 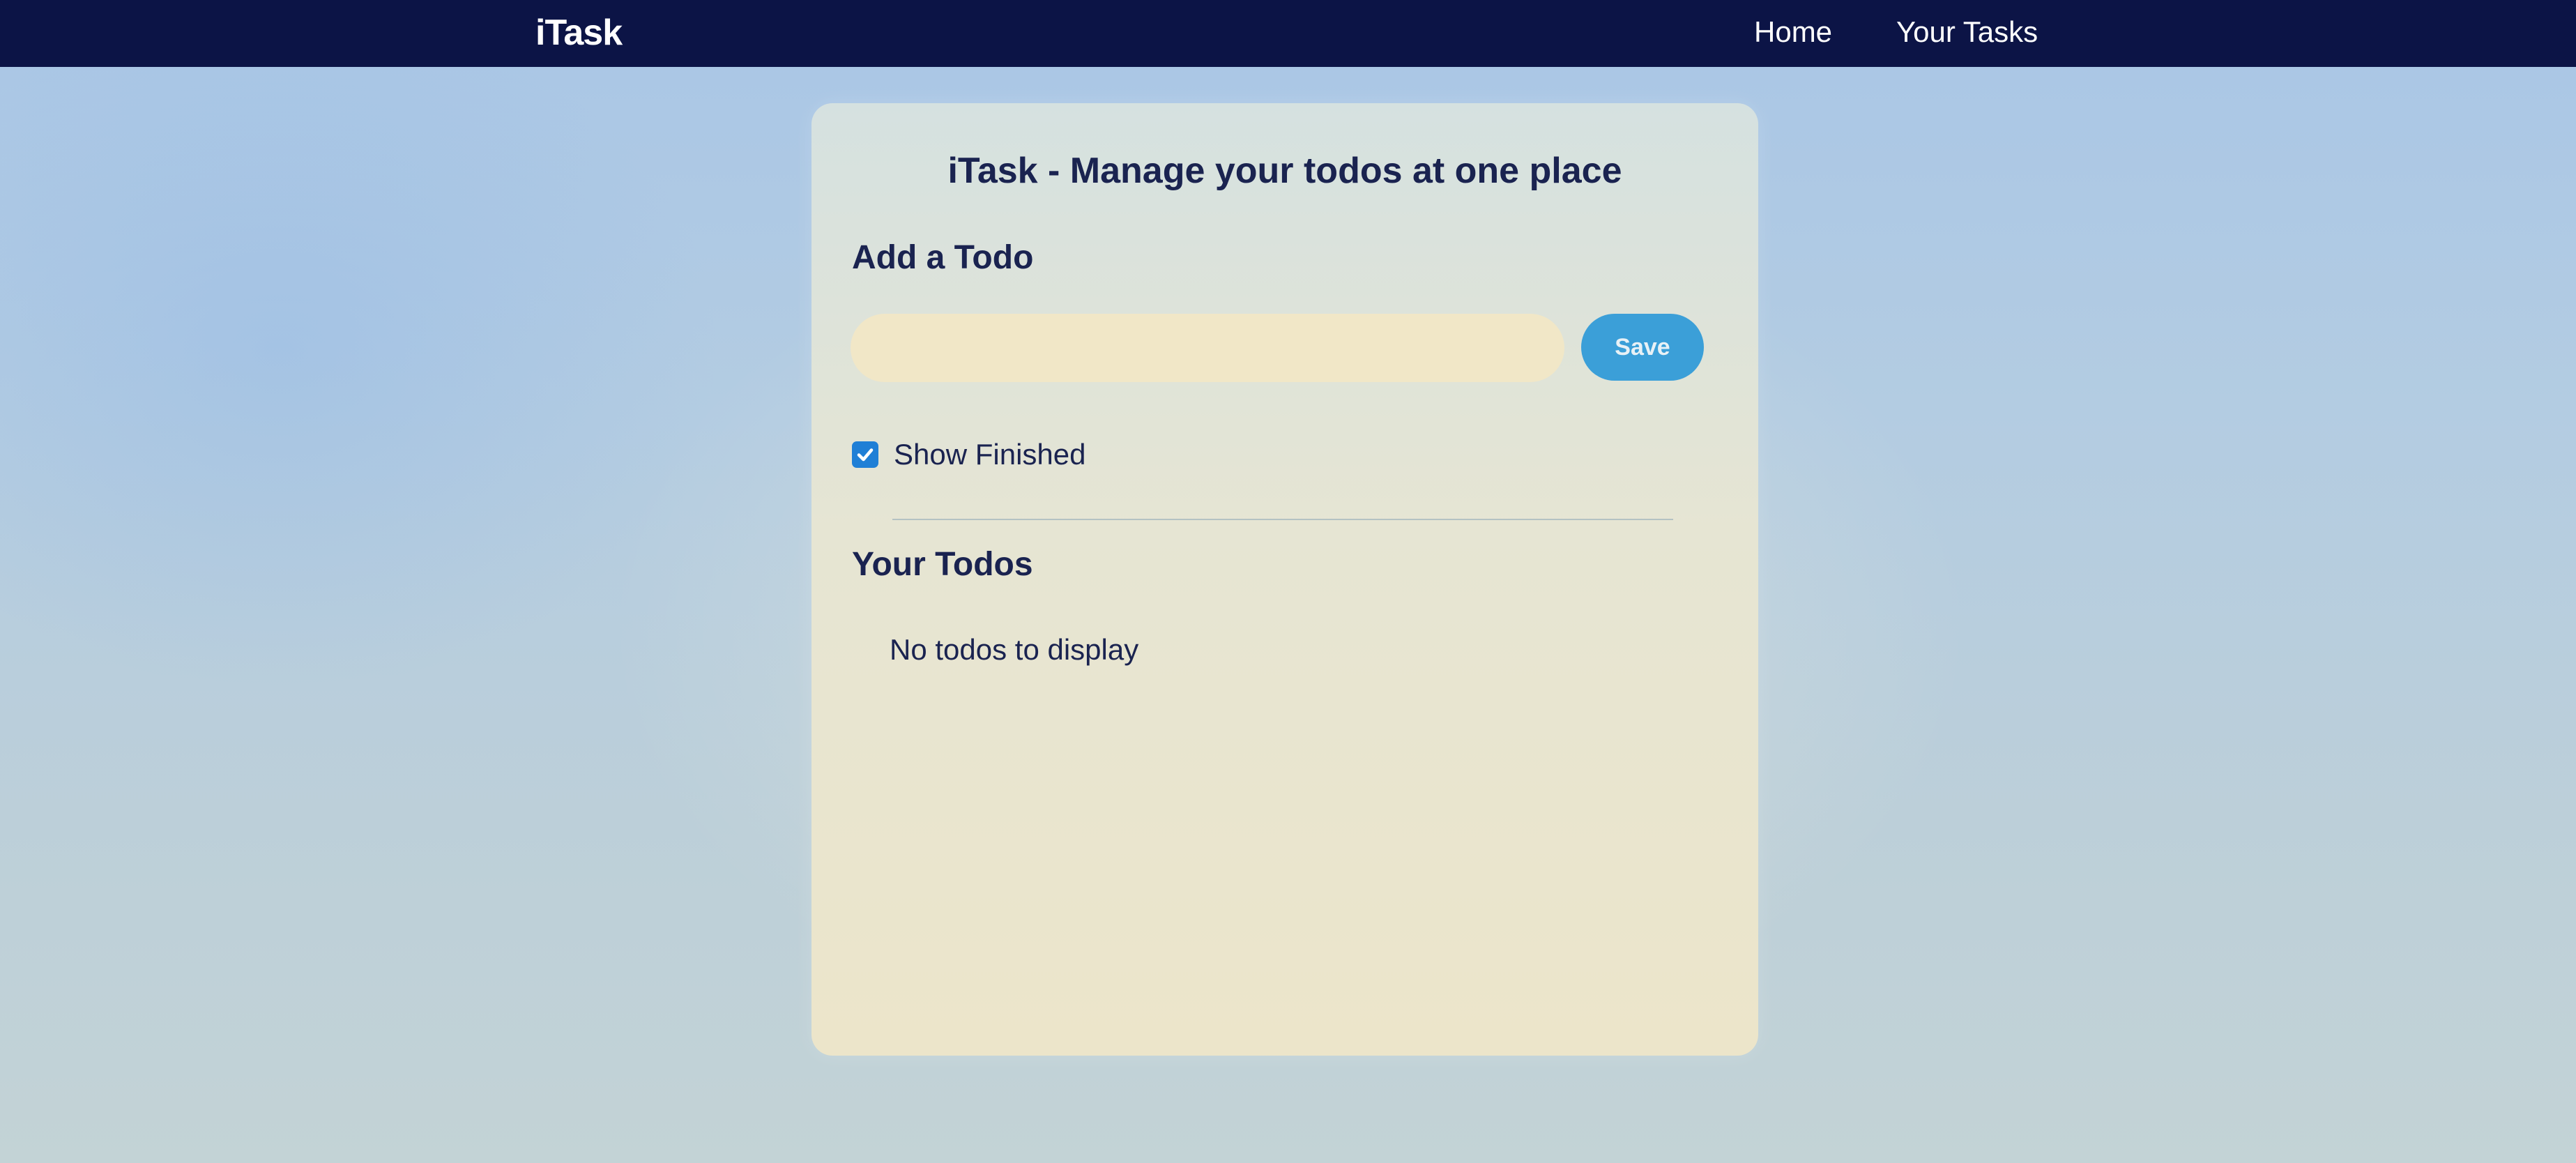 What do you see at coordinates (579, 33) in the screenshot?
I see `brand-logo: iTask` at bounding box center [579, 33].